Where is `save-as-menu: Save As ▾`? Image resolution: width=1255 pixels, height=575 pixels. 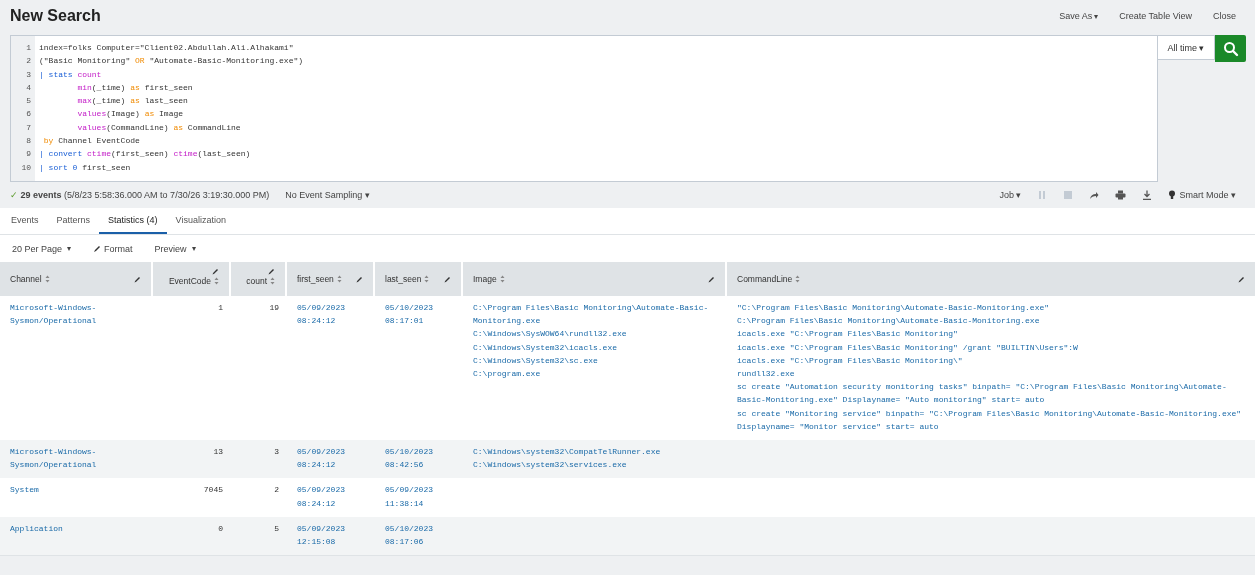
save-as-menu: Save As ▾ is located at coordinates (1079, 16).